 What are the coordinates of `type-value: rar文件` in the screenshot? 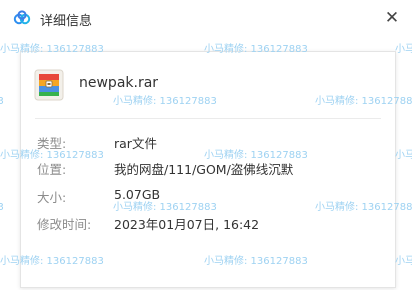 It's located at (135, 143).